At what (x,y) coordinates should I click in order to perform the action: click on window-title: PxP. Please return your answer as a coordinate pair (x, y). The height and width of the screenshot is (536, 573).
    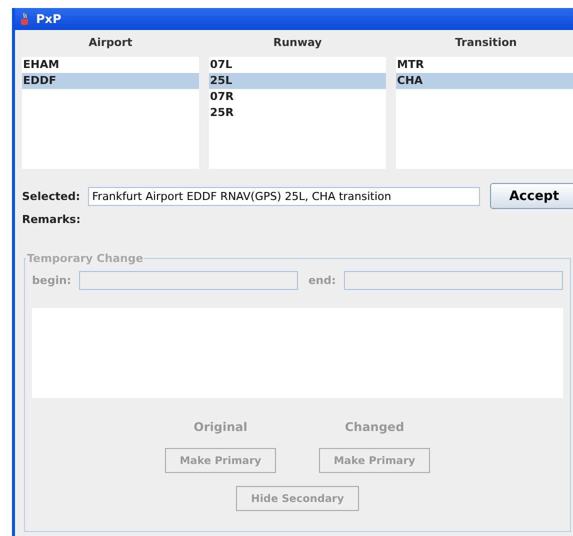
    Looking at the image, I should click on (49, 19).